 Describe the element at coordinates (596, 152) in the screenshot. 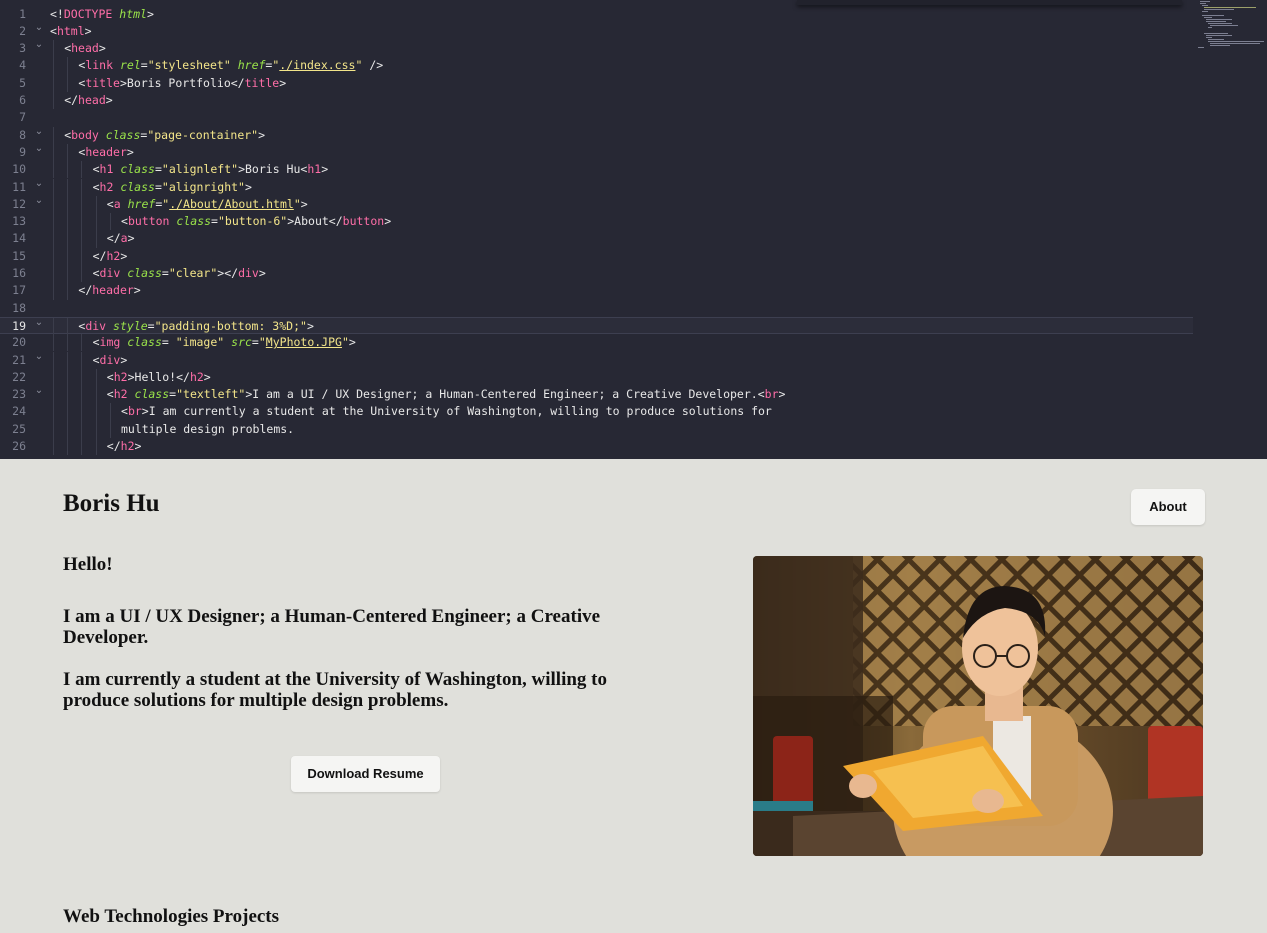

I see `code-line: 9 ⌄ <header>` at that location.